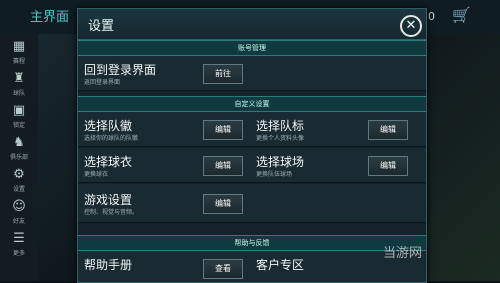 Image resolution: width=500 pixels, height=283 pixels. I want to click on dialog-header: 设置 ✕, so click(252, 24).